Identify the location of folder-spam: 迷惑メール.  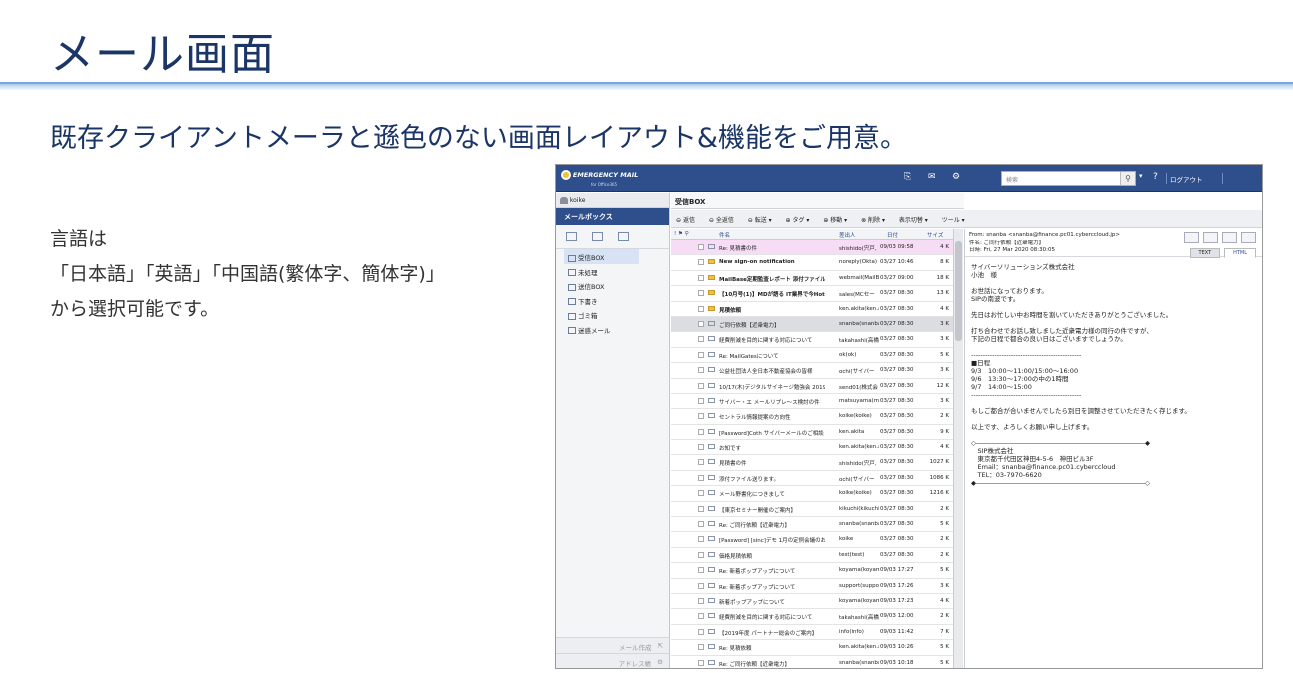
(612, 329).